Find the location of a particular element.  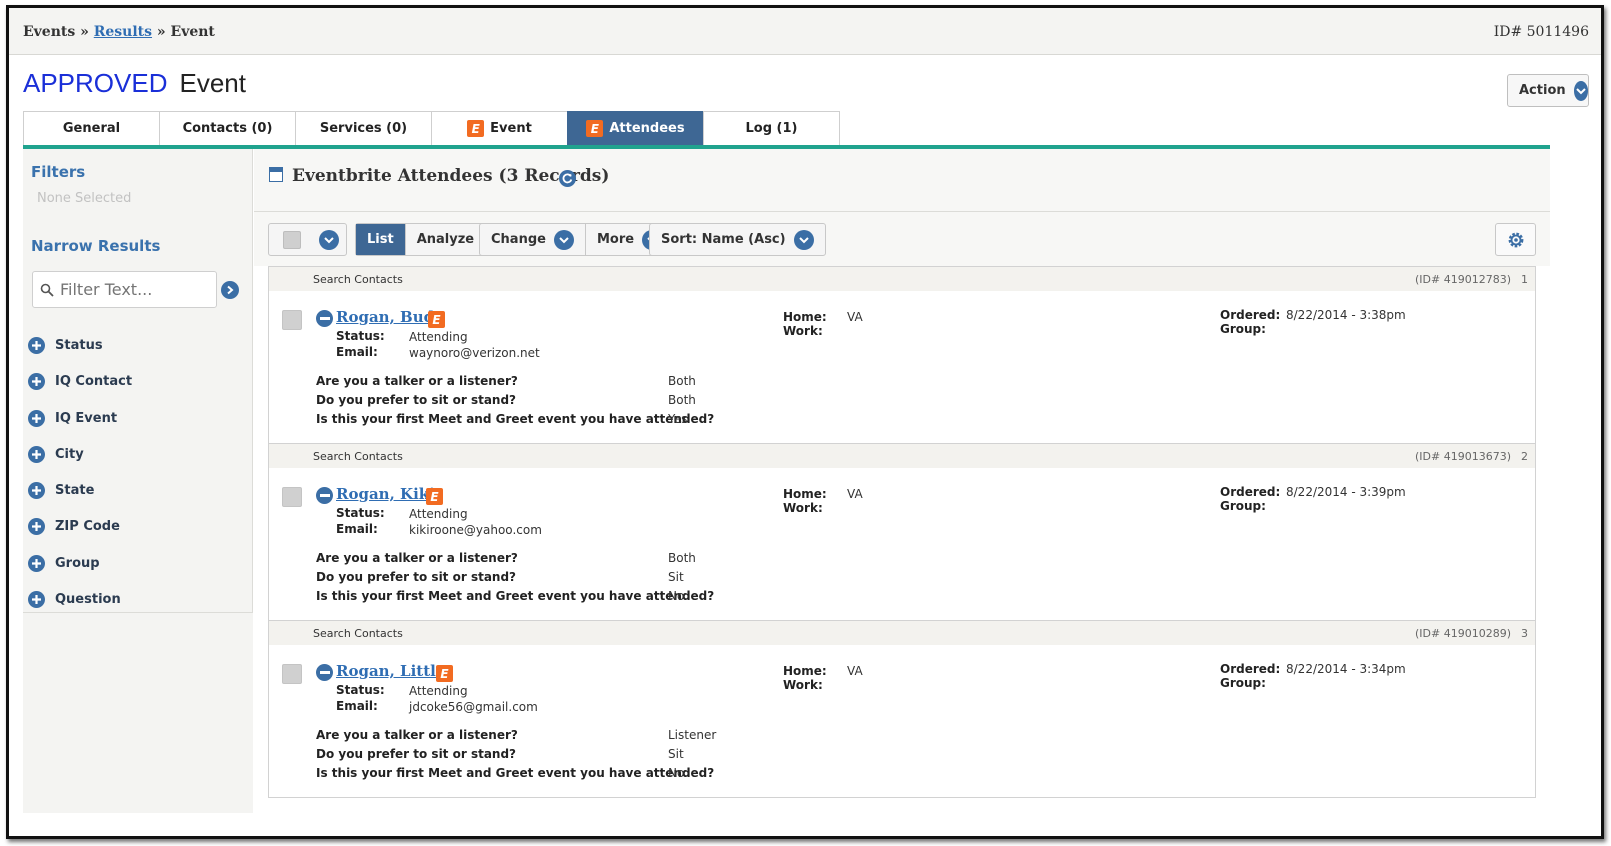

narrow-group: Group is located at coordinates (64, 563).